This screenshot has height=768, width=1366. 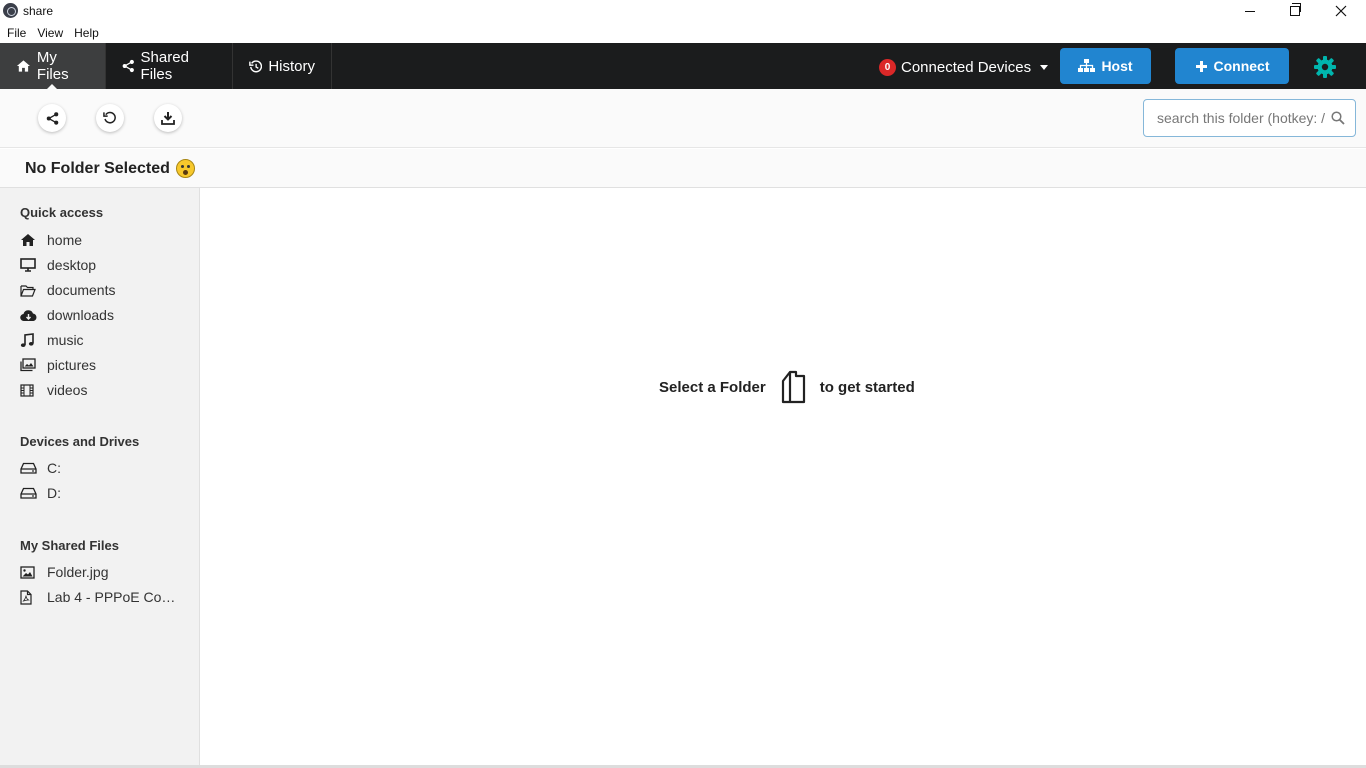 I want to click on tab-my-files: My Files, so click(x=53, y=66).